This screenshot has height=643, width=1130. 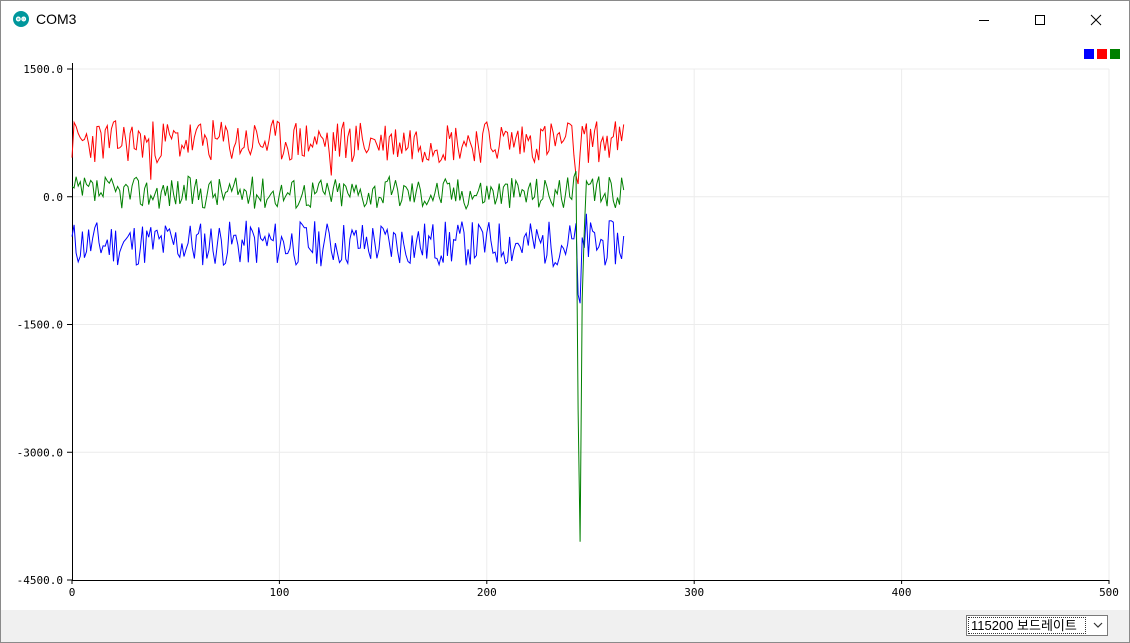 I want to click on x-tick-label: 400, so click(x=902, y=592).